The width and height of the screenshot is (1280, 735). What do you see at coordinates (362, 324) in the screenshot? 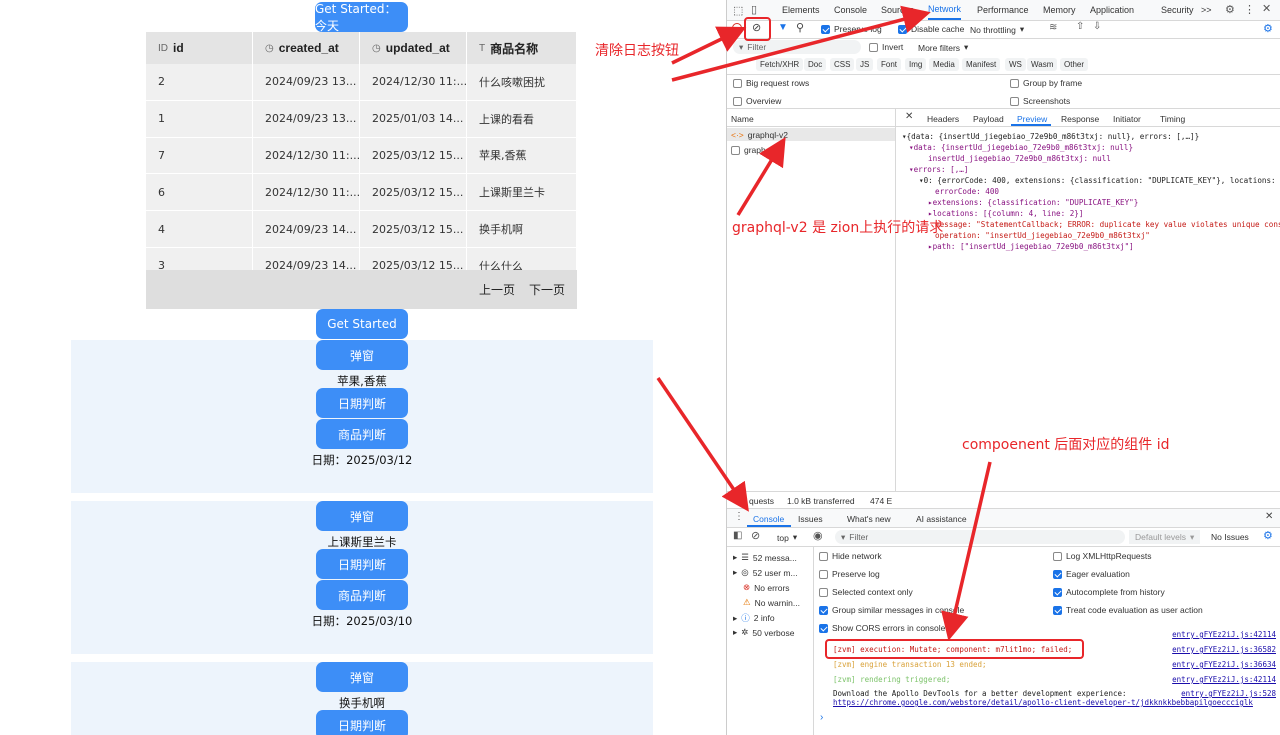
I see `get-started-button: Get Started` at bounding box center [362, 324].